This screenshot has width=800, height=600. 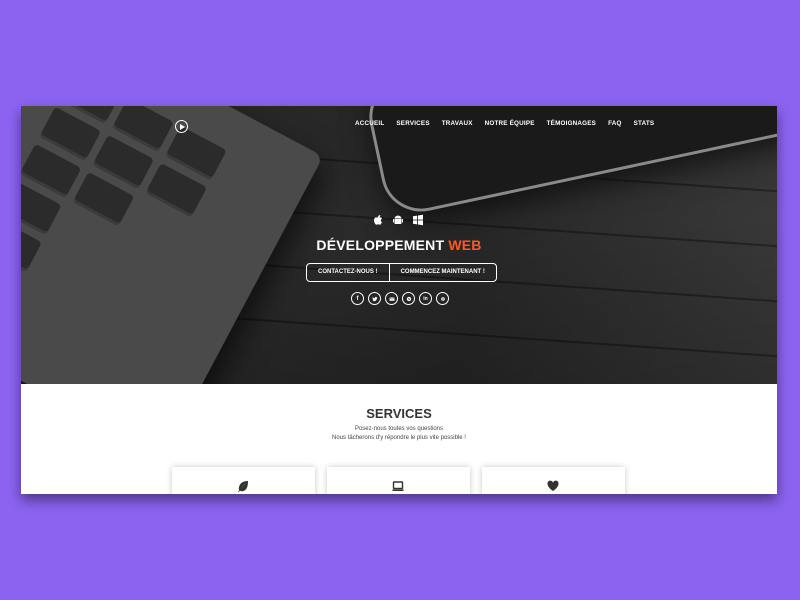 I want to click on nav-item-services: SERVICES, so click(x=412, y=123).